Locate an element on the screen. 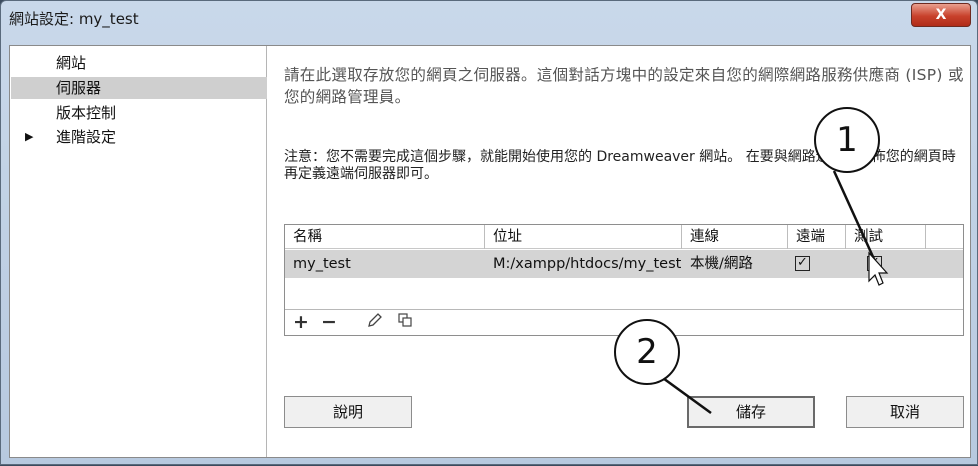  edit-icon is located at coordinates (375, 322).